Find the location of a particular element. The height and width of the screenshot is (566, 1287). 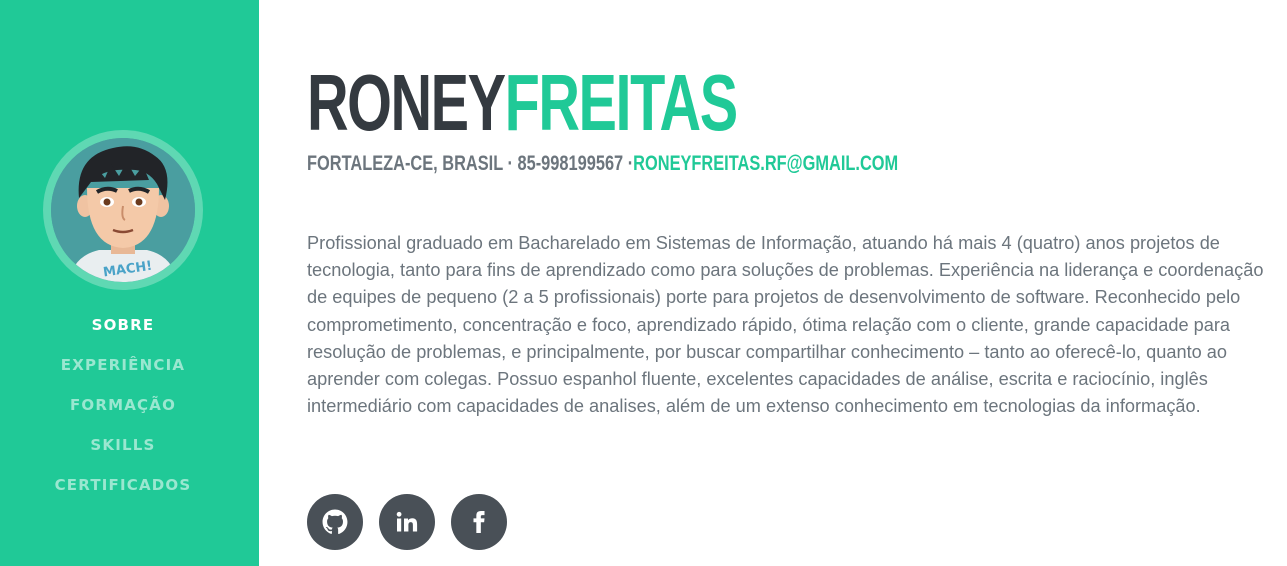

facebook-icon is located at coordinates (479, 522).